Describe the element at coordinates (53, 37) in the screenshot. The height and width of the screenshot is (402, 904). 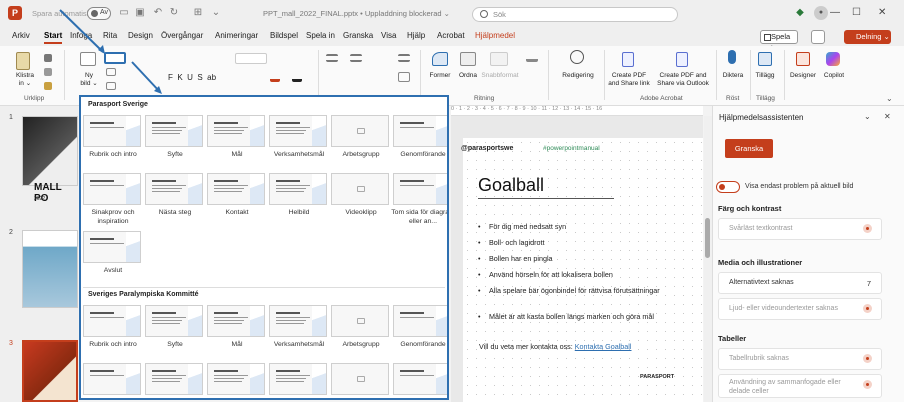
I see `tab-start: Start` at that location.